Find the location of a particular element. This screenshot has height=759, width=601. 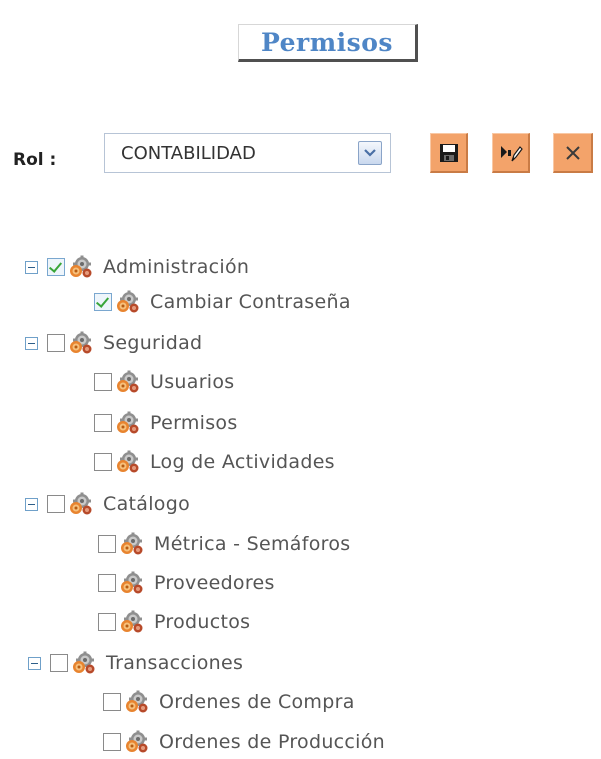

tree-node-catalogo: Catálogo is located at coordinates (107, 504).